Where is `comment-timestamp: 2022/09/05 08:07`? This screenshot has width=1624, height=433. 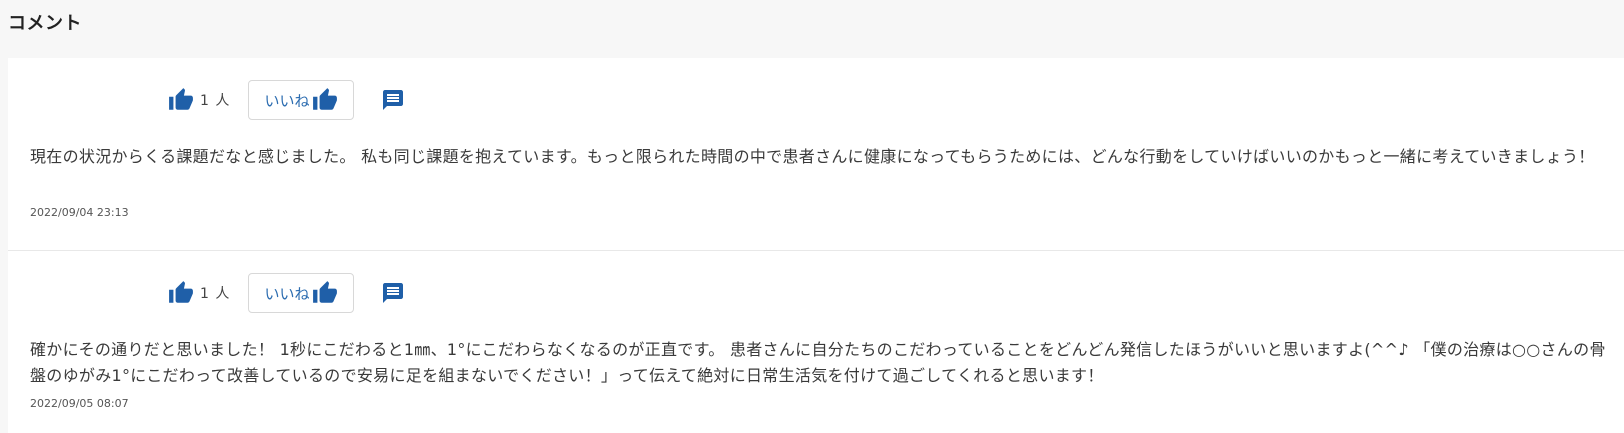 comment-timestamp: 2022/09/05 08:07 is located at coordinates (79, 403).